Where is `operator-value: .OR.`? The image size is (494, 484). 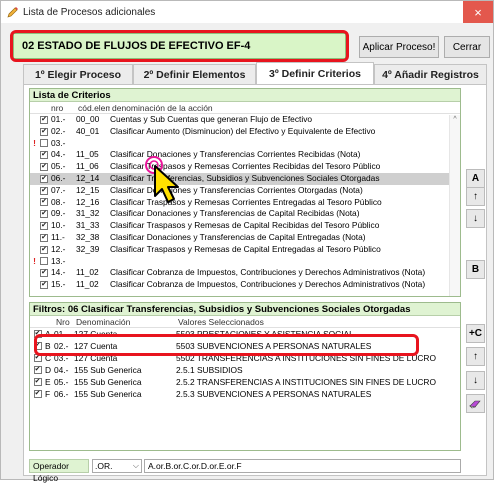 operator-value: .OR. is located at coordinates (104, 466).